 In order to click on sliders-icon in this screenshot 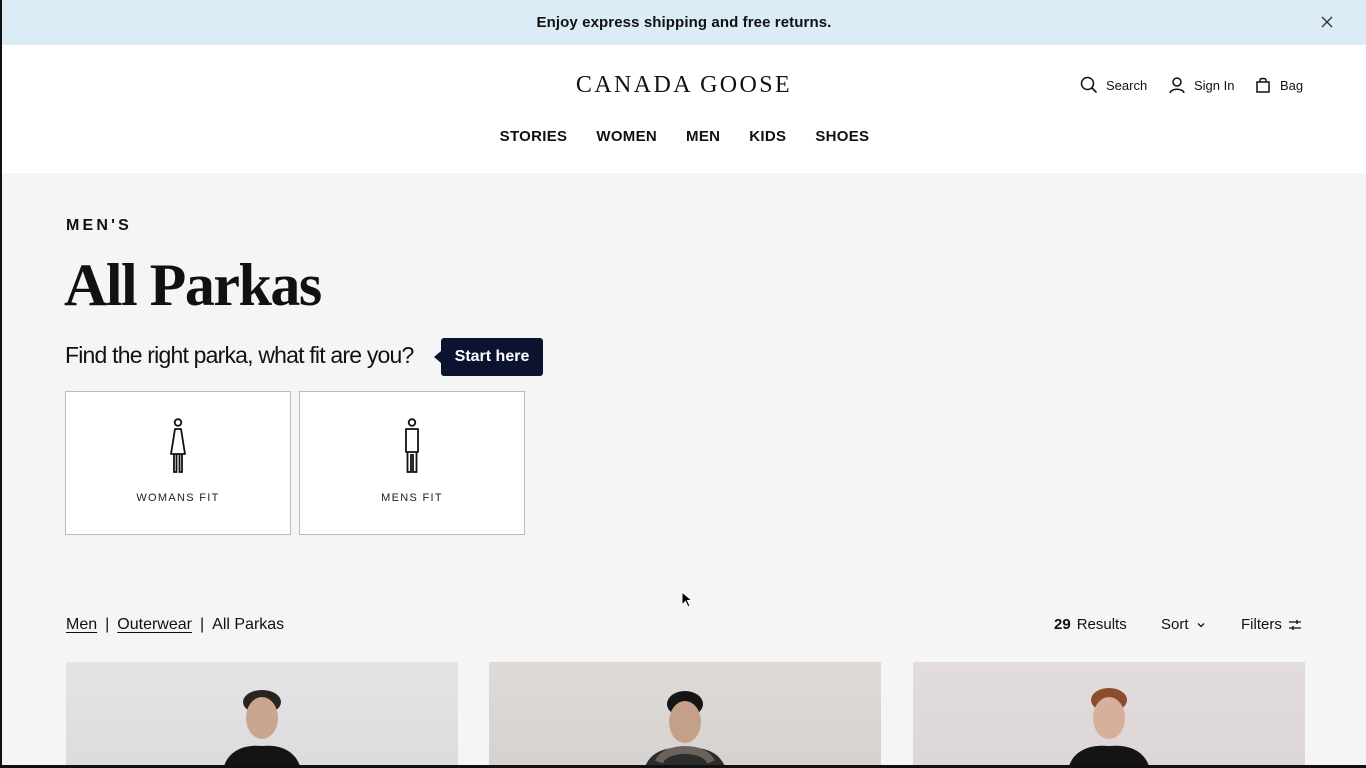, I will do `click(1294, 624)`.